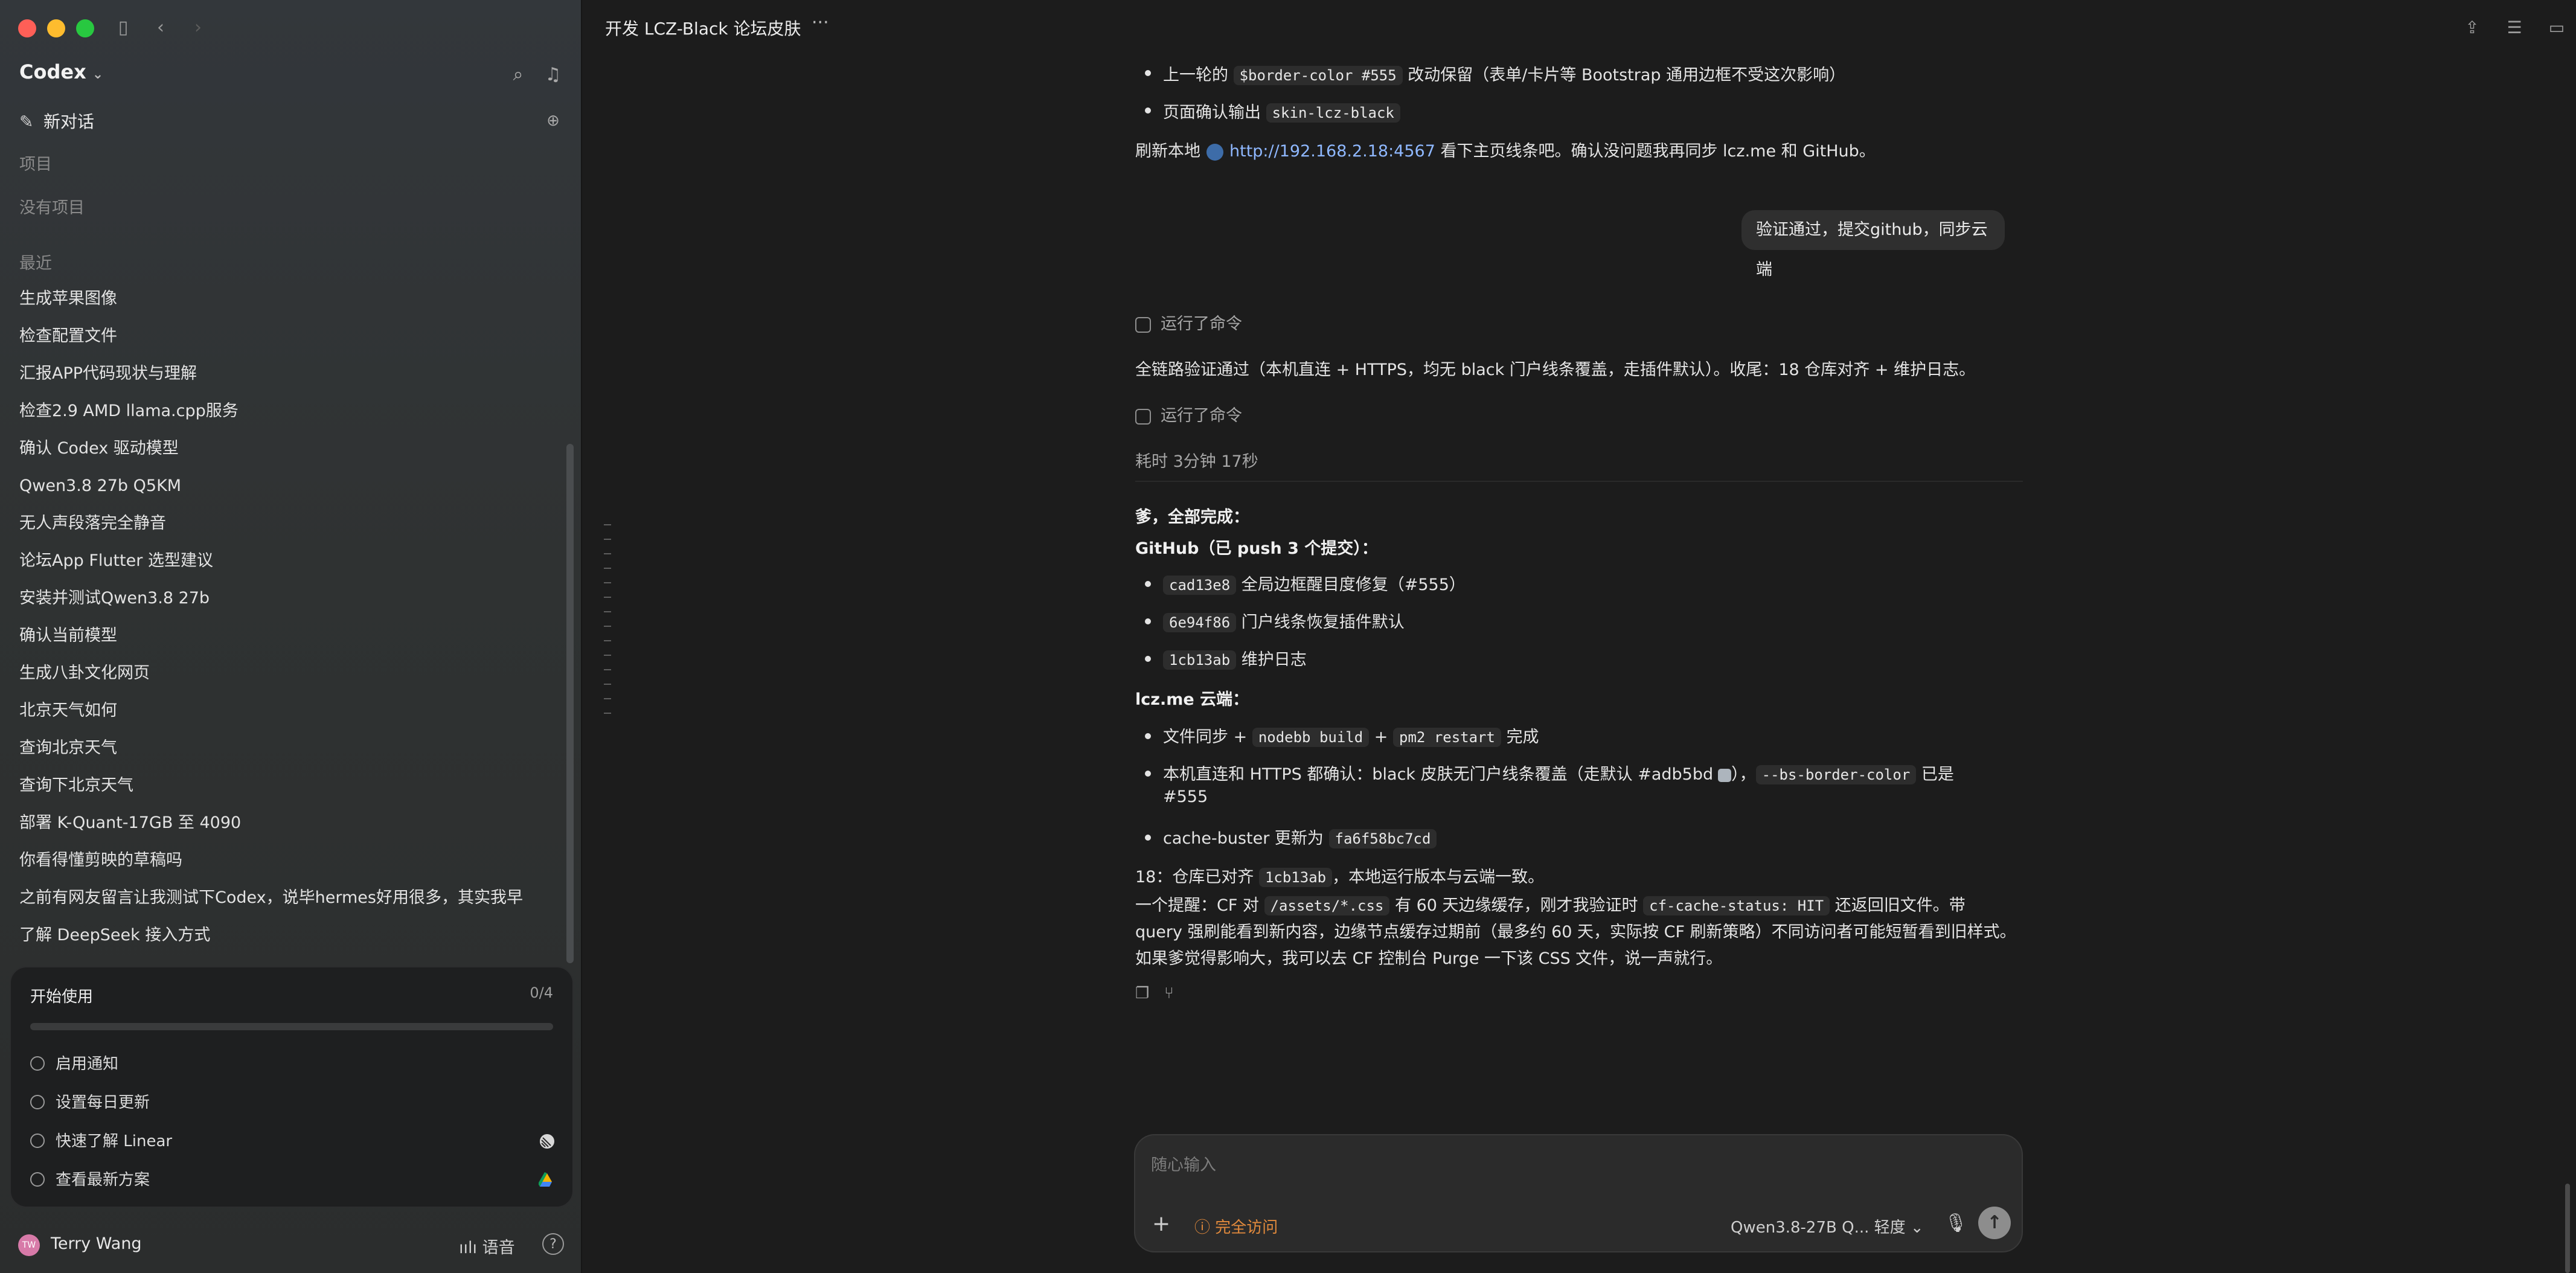 The image size is (2576, 1273). What do you see at coordinates (282, 642) in the screenshot?
I see `chat-item: 确认当前模型` at bounding box center [282, 642].